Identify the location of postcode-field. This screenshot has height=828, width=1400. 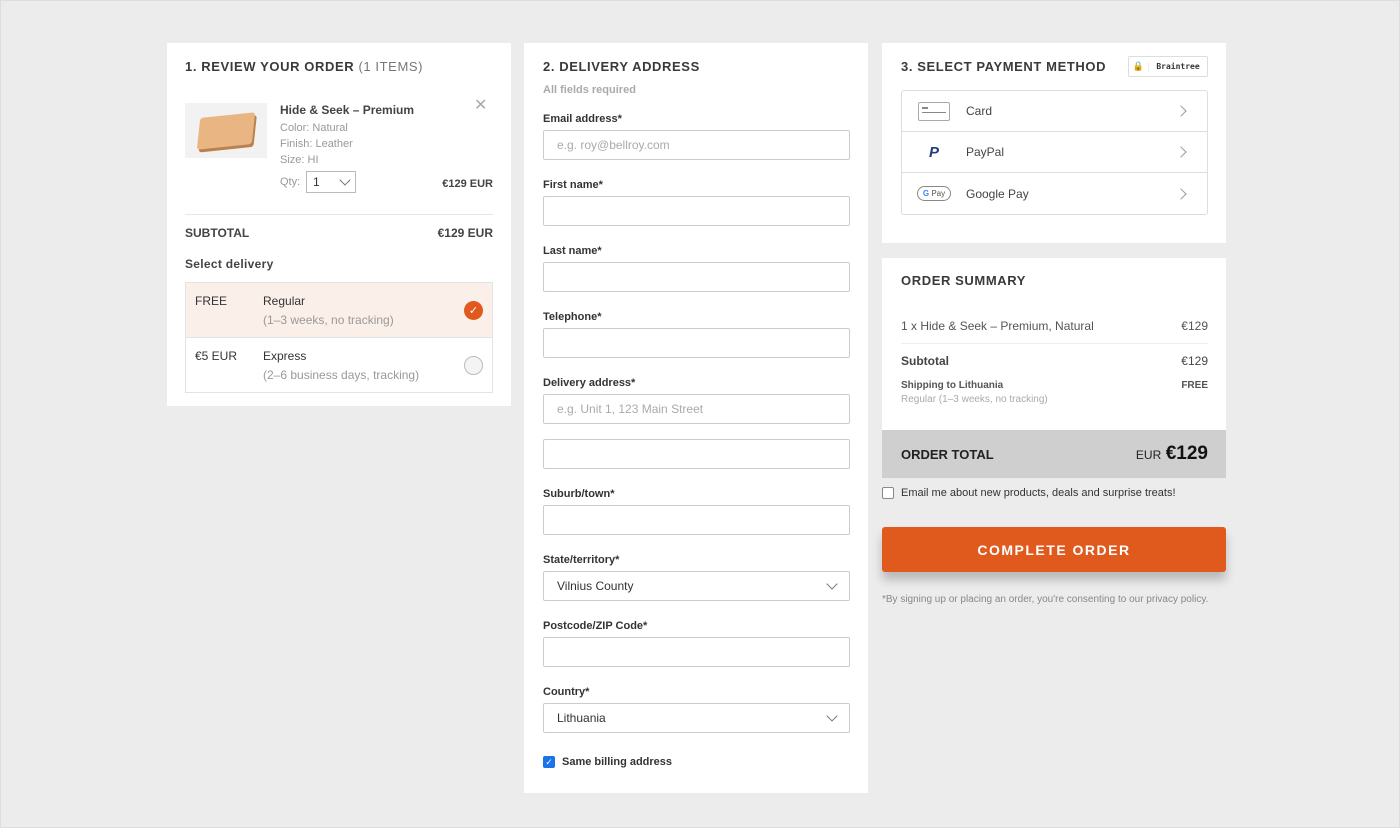
(696, 652).